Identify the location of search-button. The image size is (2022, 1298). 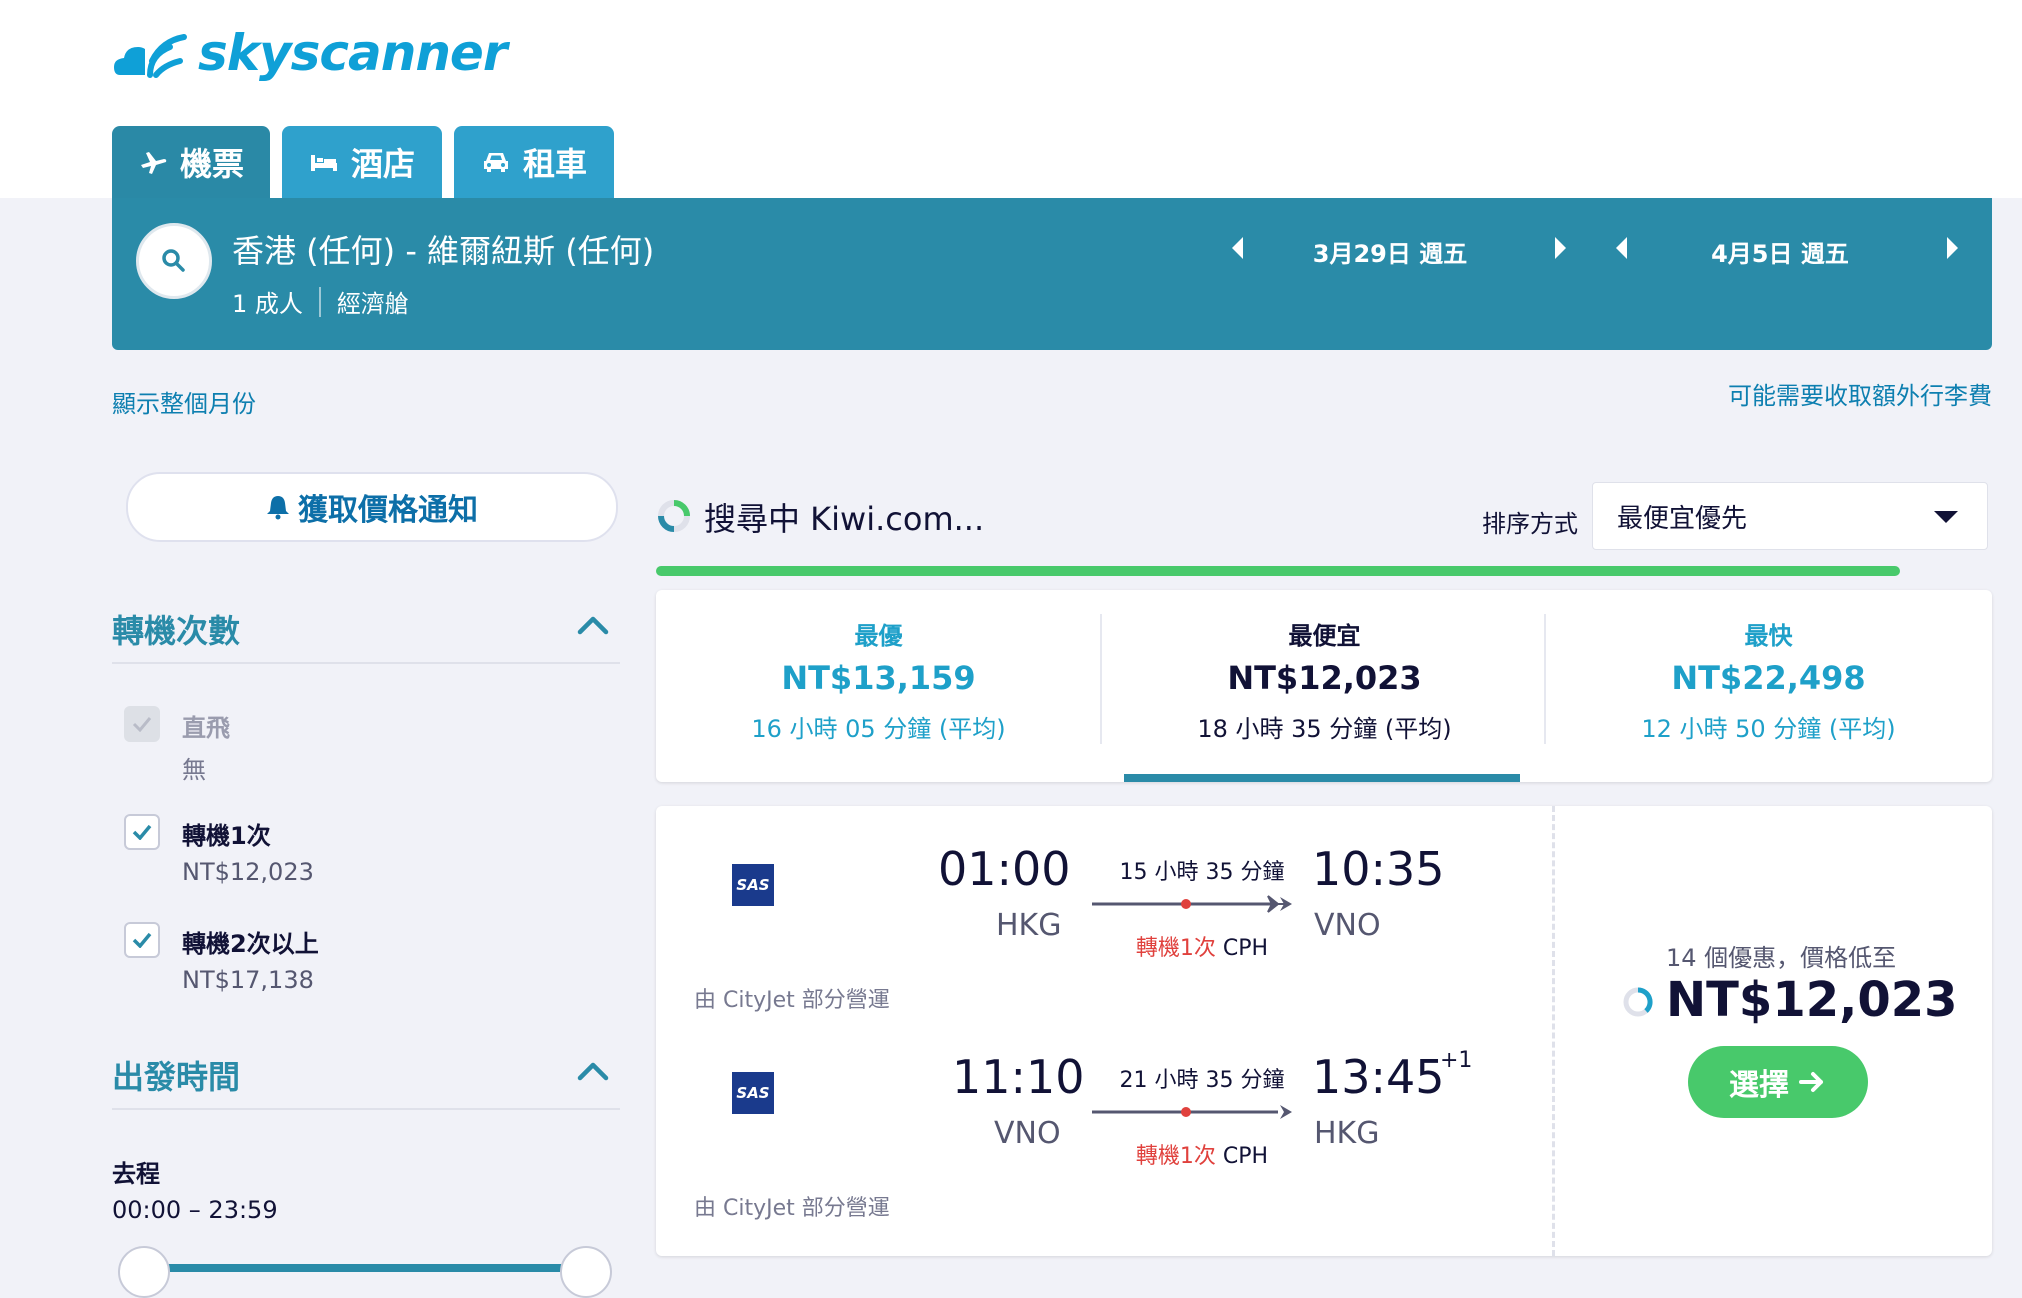
(174, 261).